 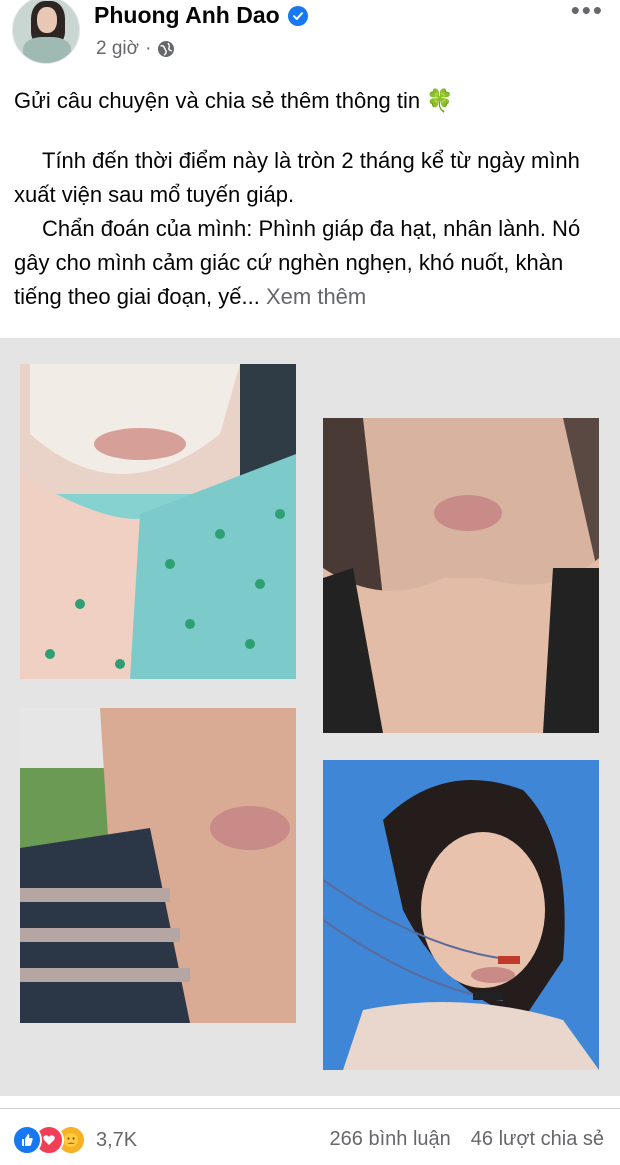 What do you see at coordinates (187, 15) in the screenshot?
I see `author-name: Phuong Anh Dao` at bounding box center [187, 15].